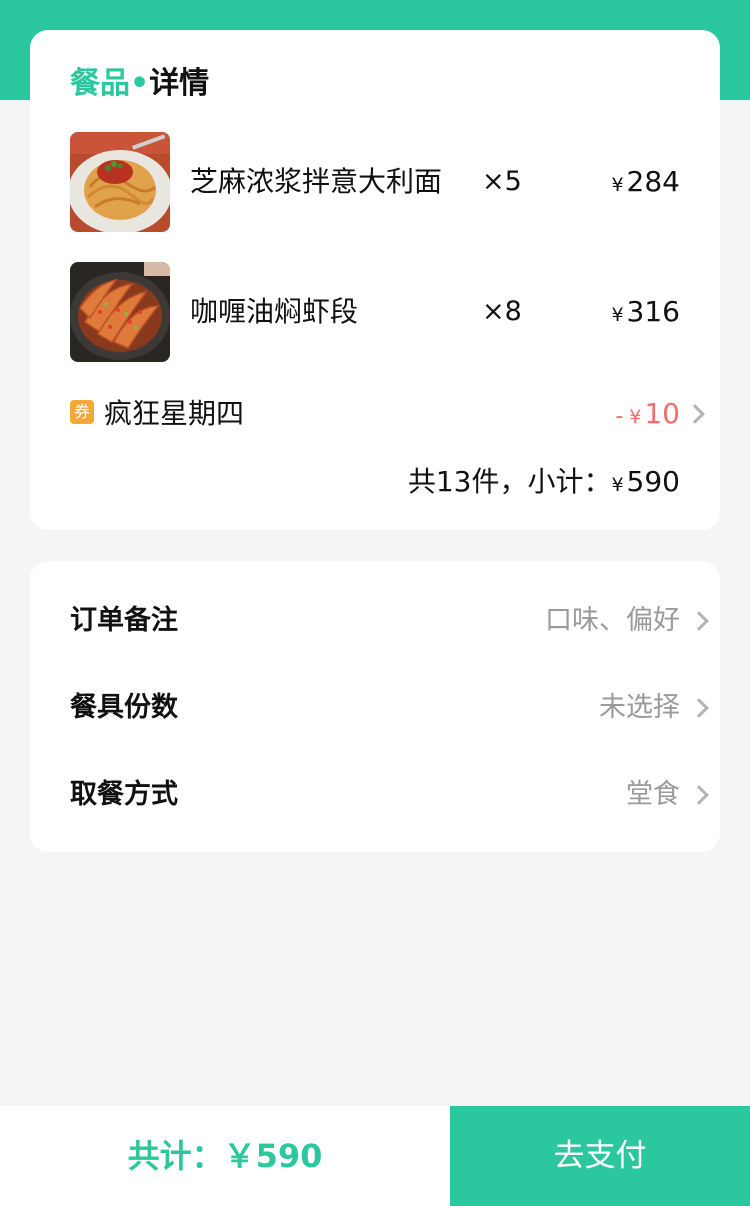  What do you see at coordinates (124, 794) in the screenshot?
I see `option-label: 取餐方式` at bounding box center [124, 794].